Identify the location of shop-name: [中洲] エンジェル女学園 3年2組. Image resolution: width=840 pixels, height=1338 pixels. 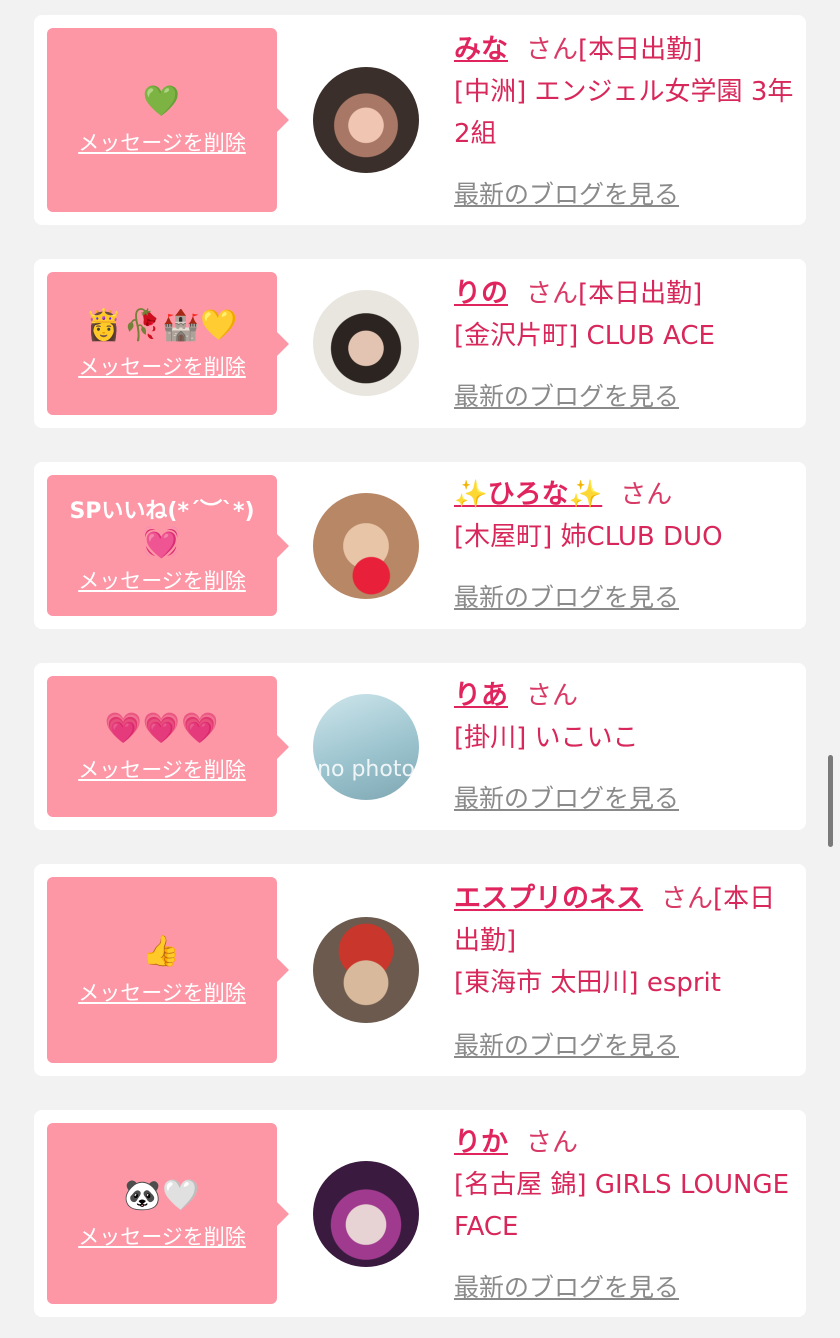
(624, 113).